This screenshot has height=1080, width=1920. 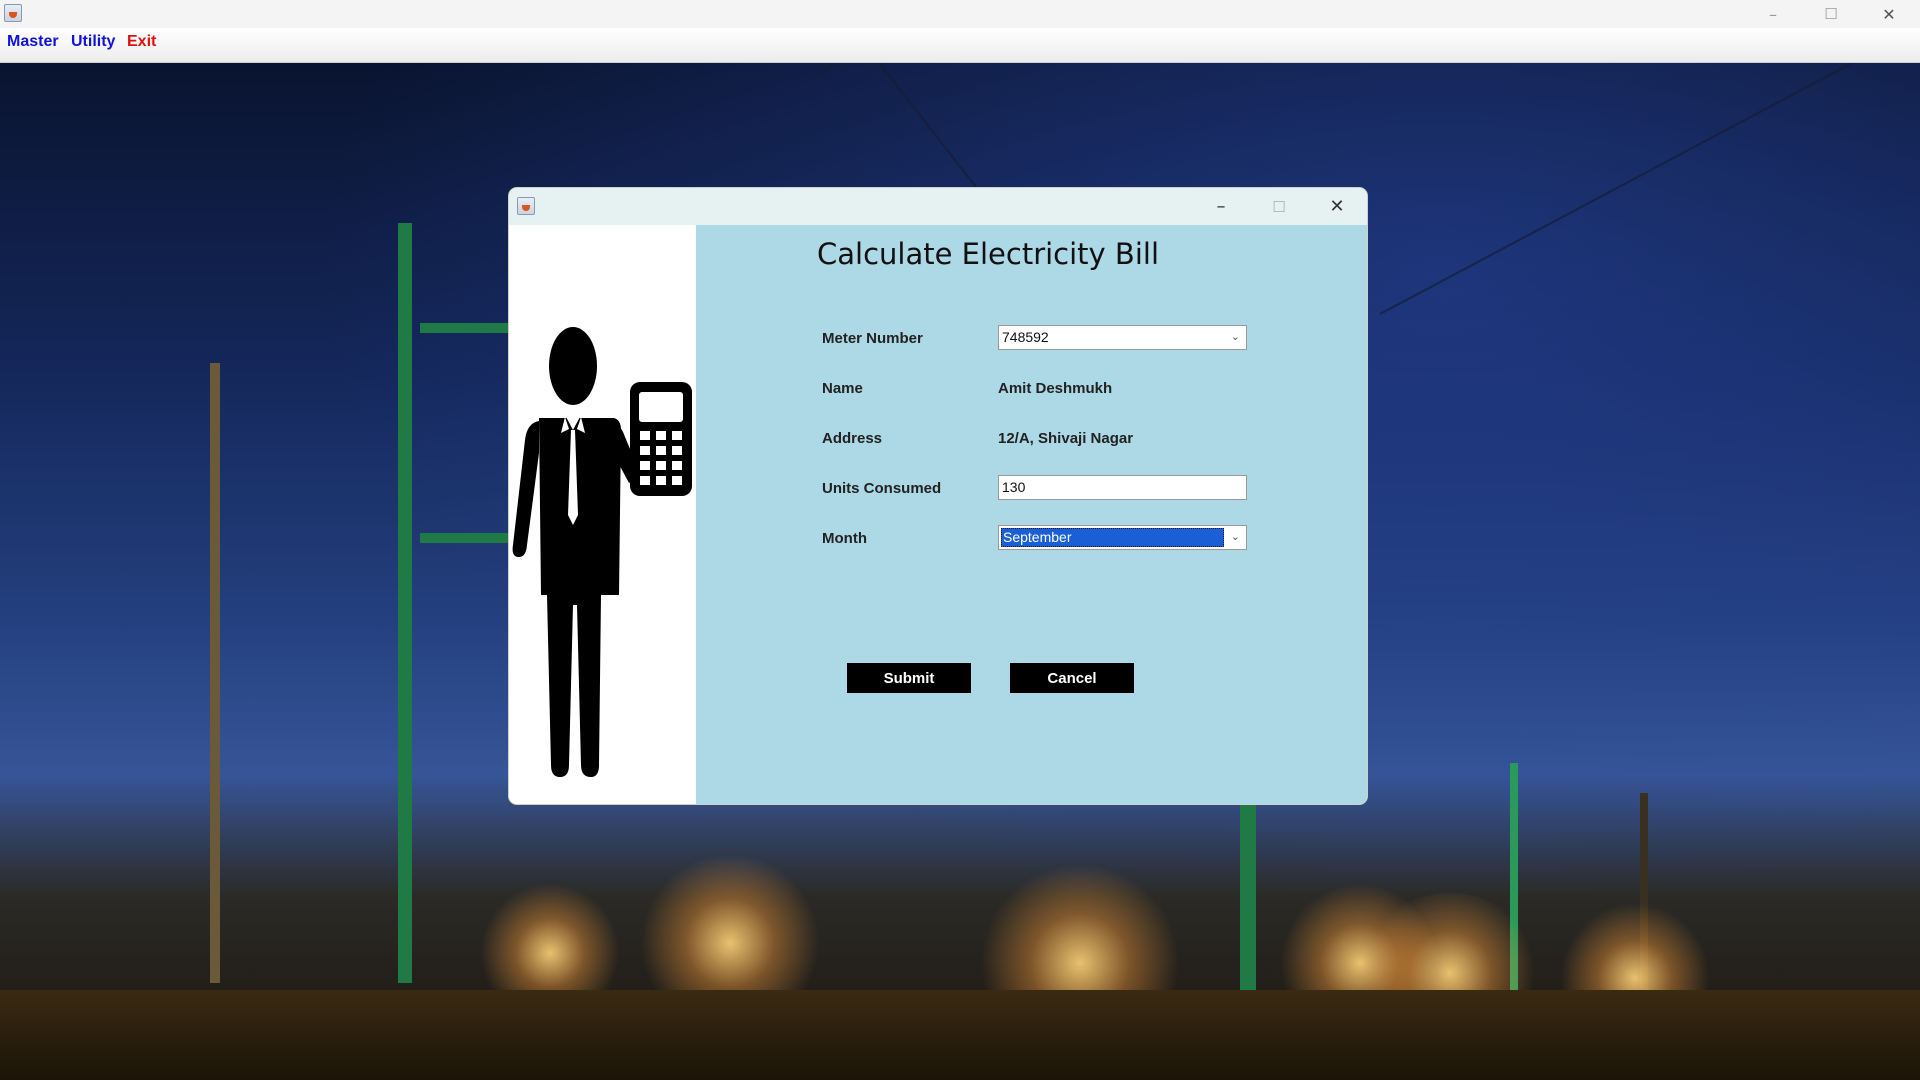 I want to click on menu-utility: Utility, so click(x=93, y=42).